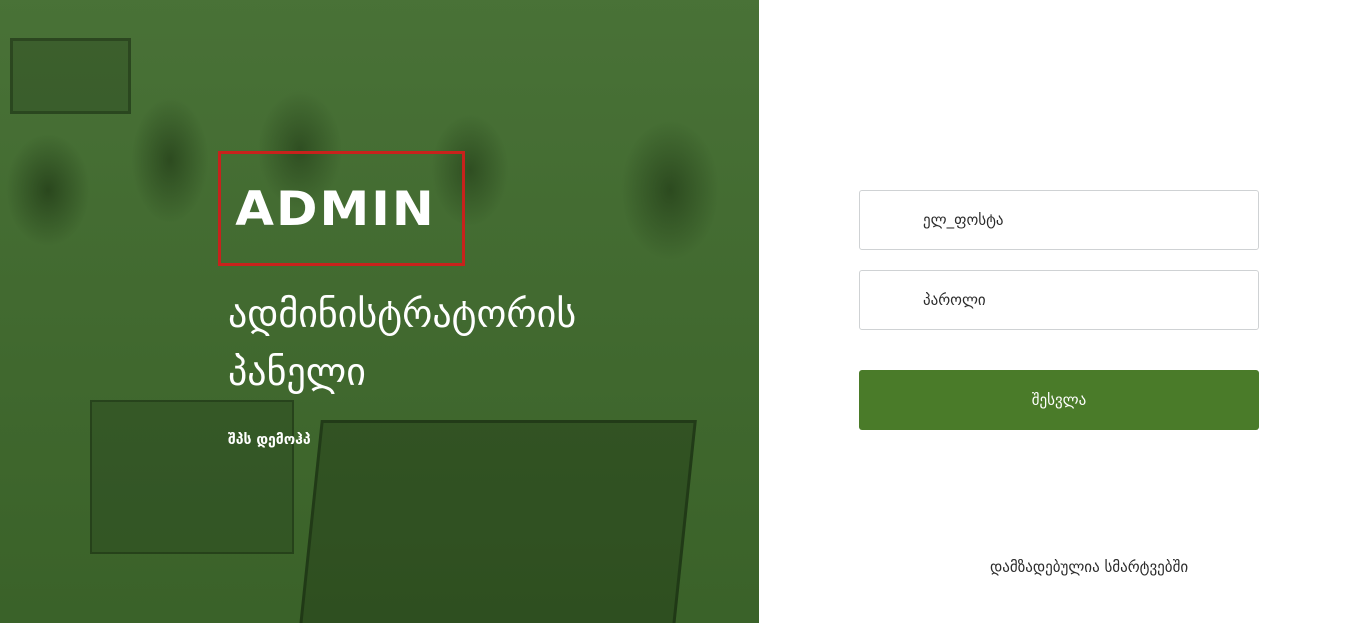  Describe the element at coordinates (402, 343) in the screenshot. I see `panel-title: ადმინისტრატორის პანელი` at that location.